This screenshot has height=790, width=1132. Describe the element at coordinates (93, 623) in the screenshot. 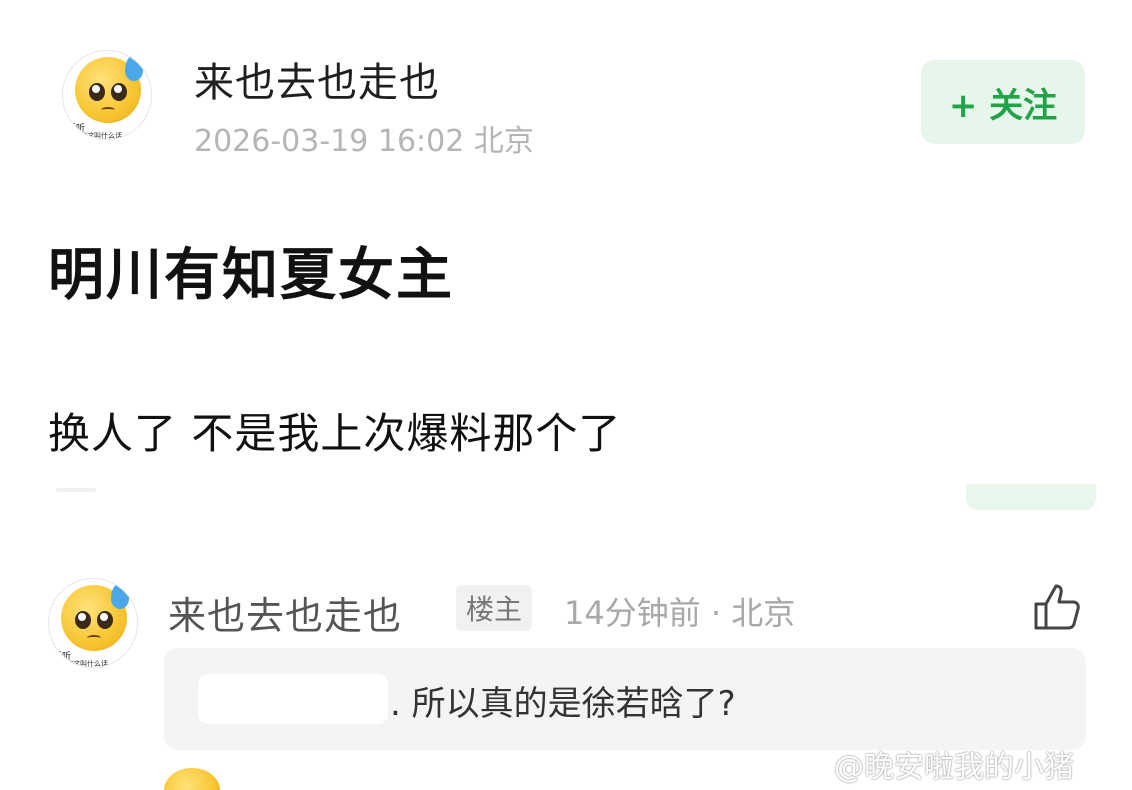

I see `comment-author-avatar: 听听 说的这叫什么话` at that location.